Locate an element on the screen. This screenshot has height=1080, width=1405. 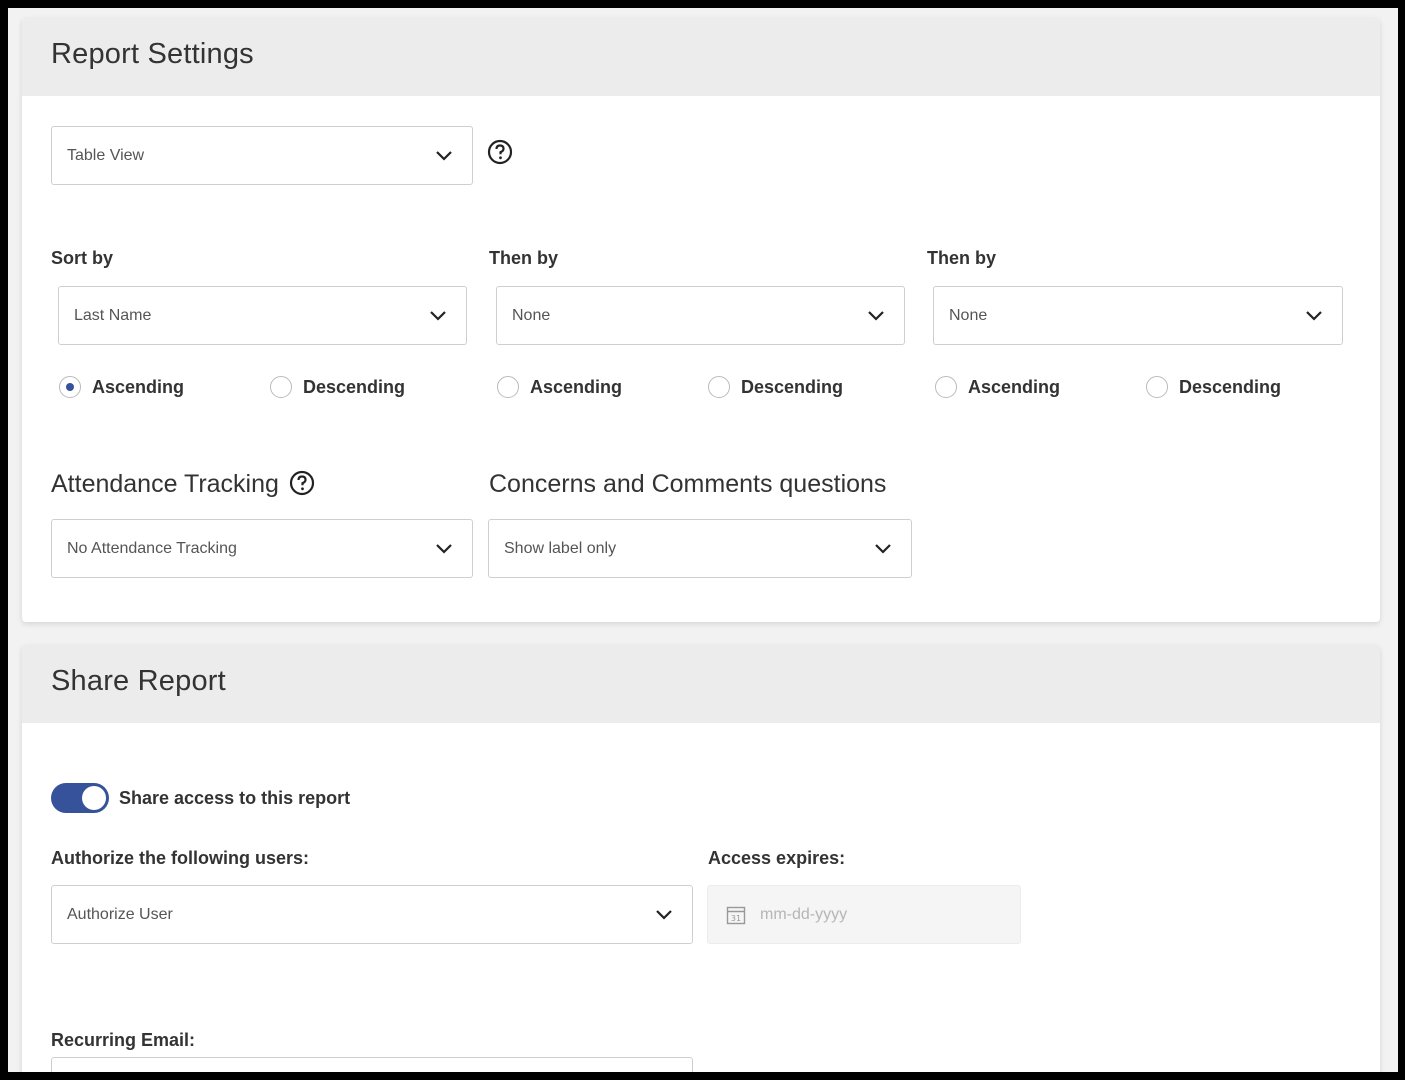
share-access-toggle is located at coordinates (80, 798).